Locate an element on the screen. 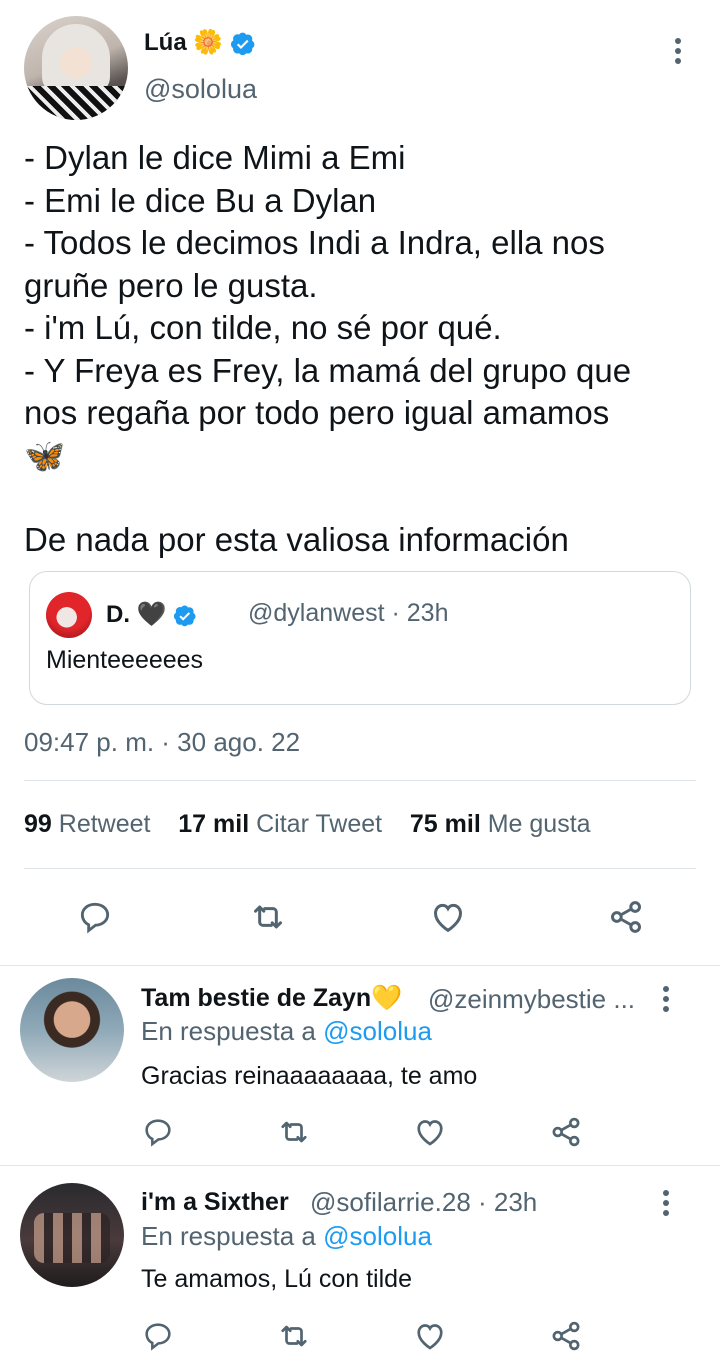  author-avatar is located at coordinates (76, 68).